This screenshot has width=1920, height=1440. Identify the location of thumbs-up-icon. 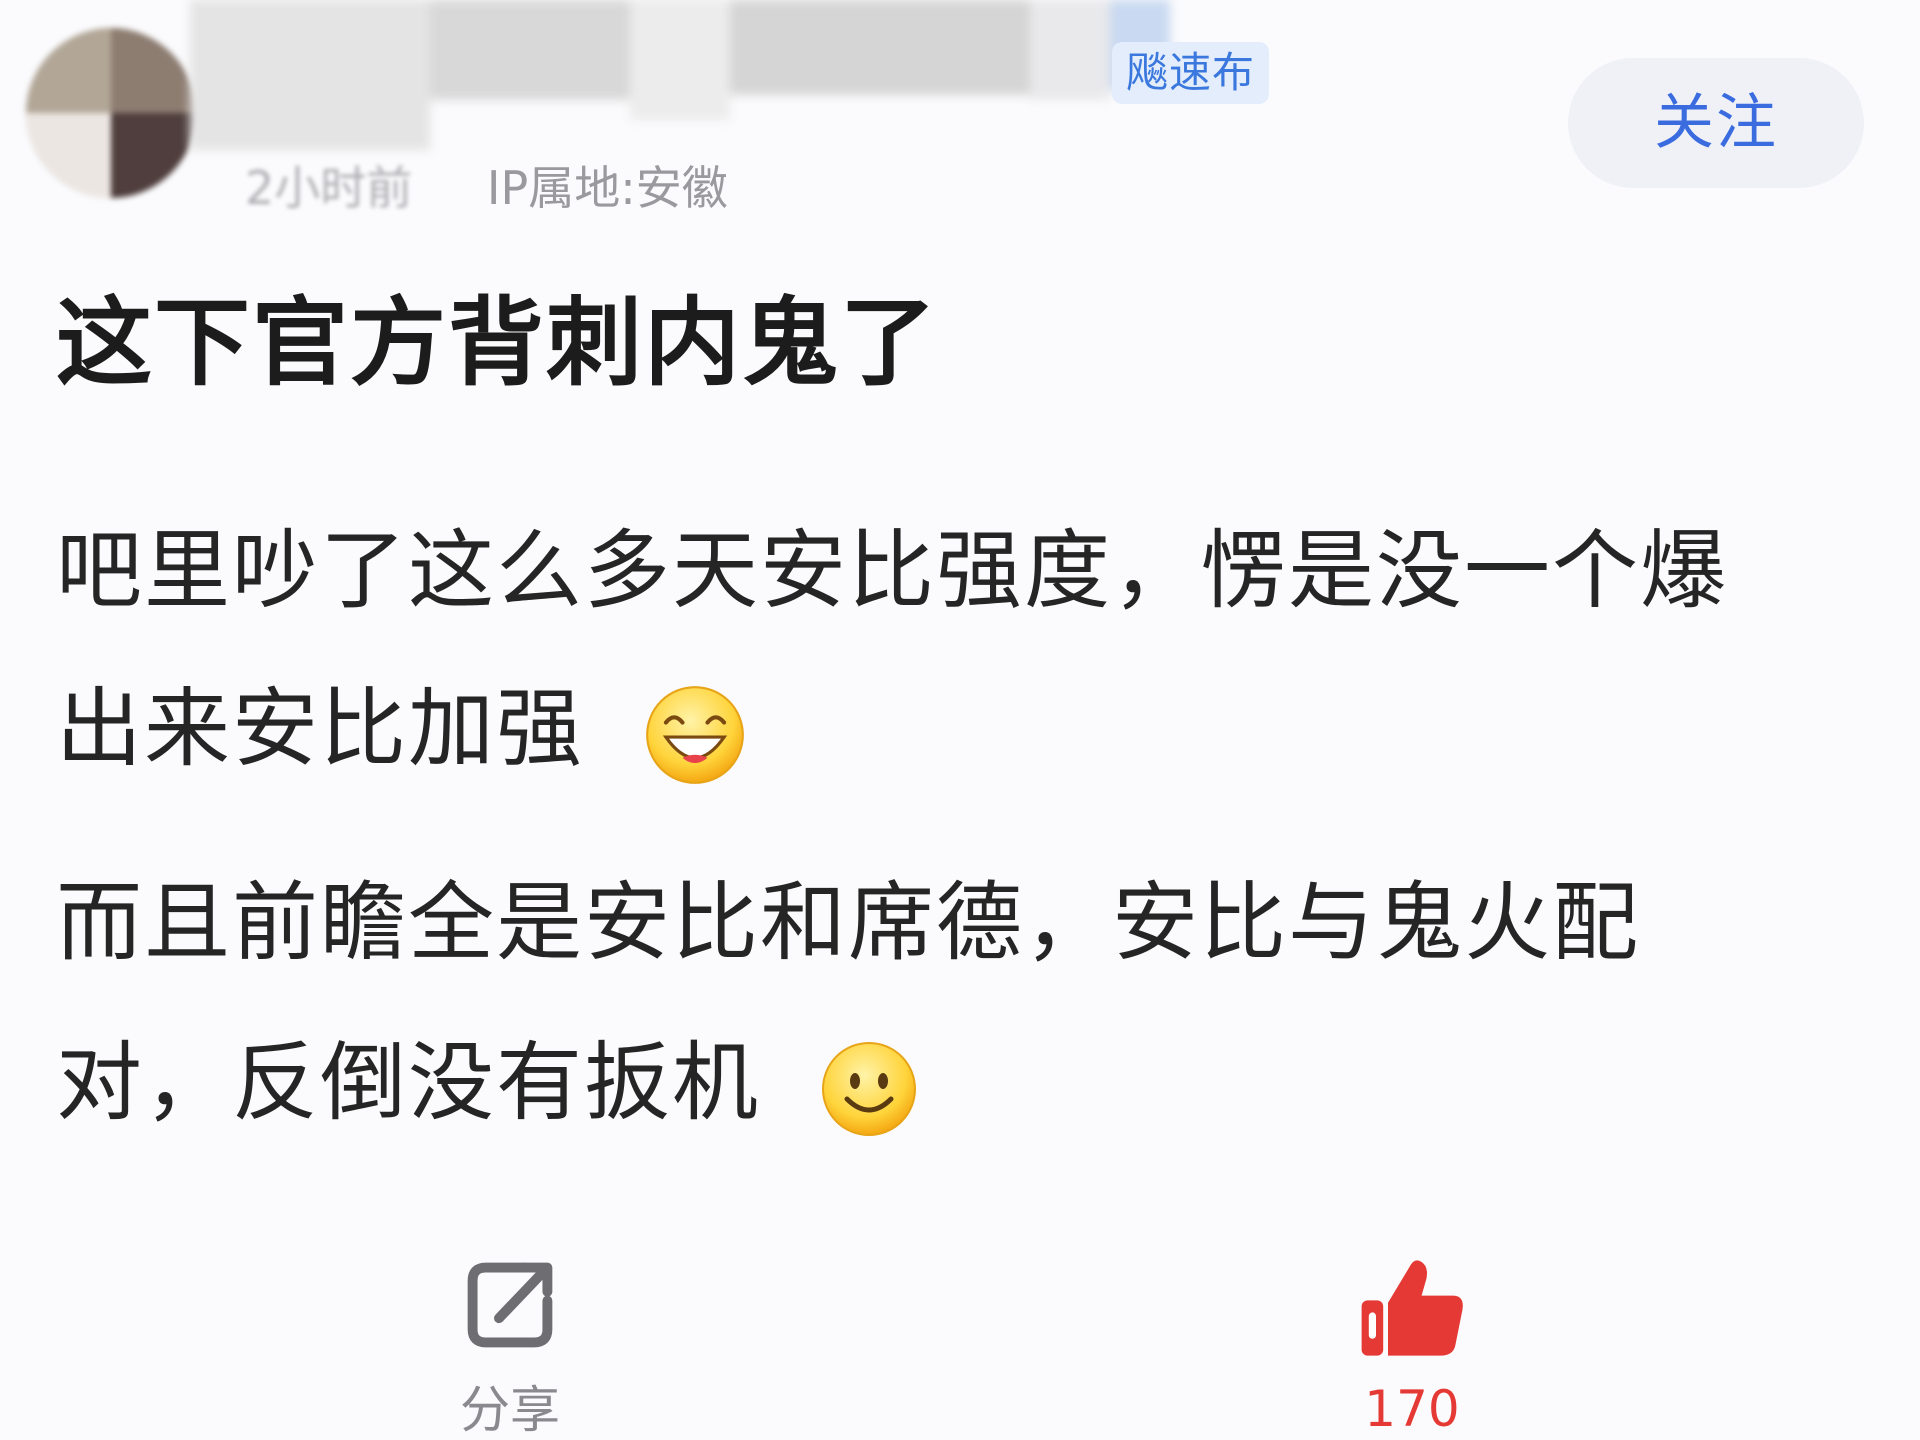
(1412, 1308).